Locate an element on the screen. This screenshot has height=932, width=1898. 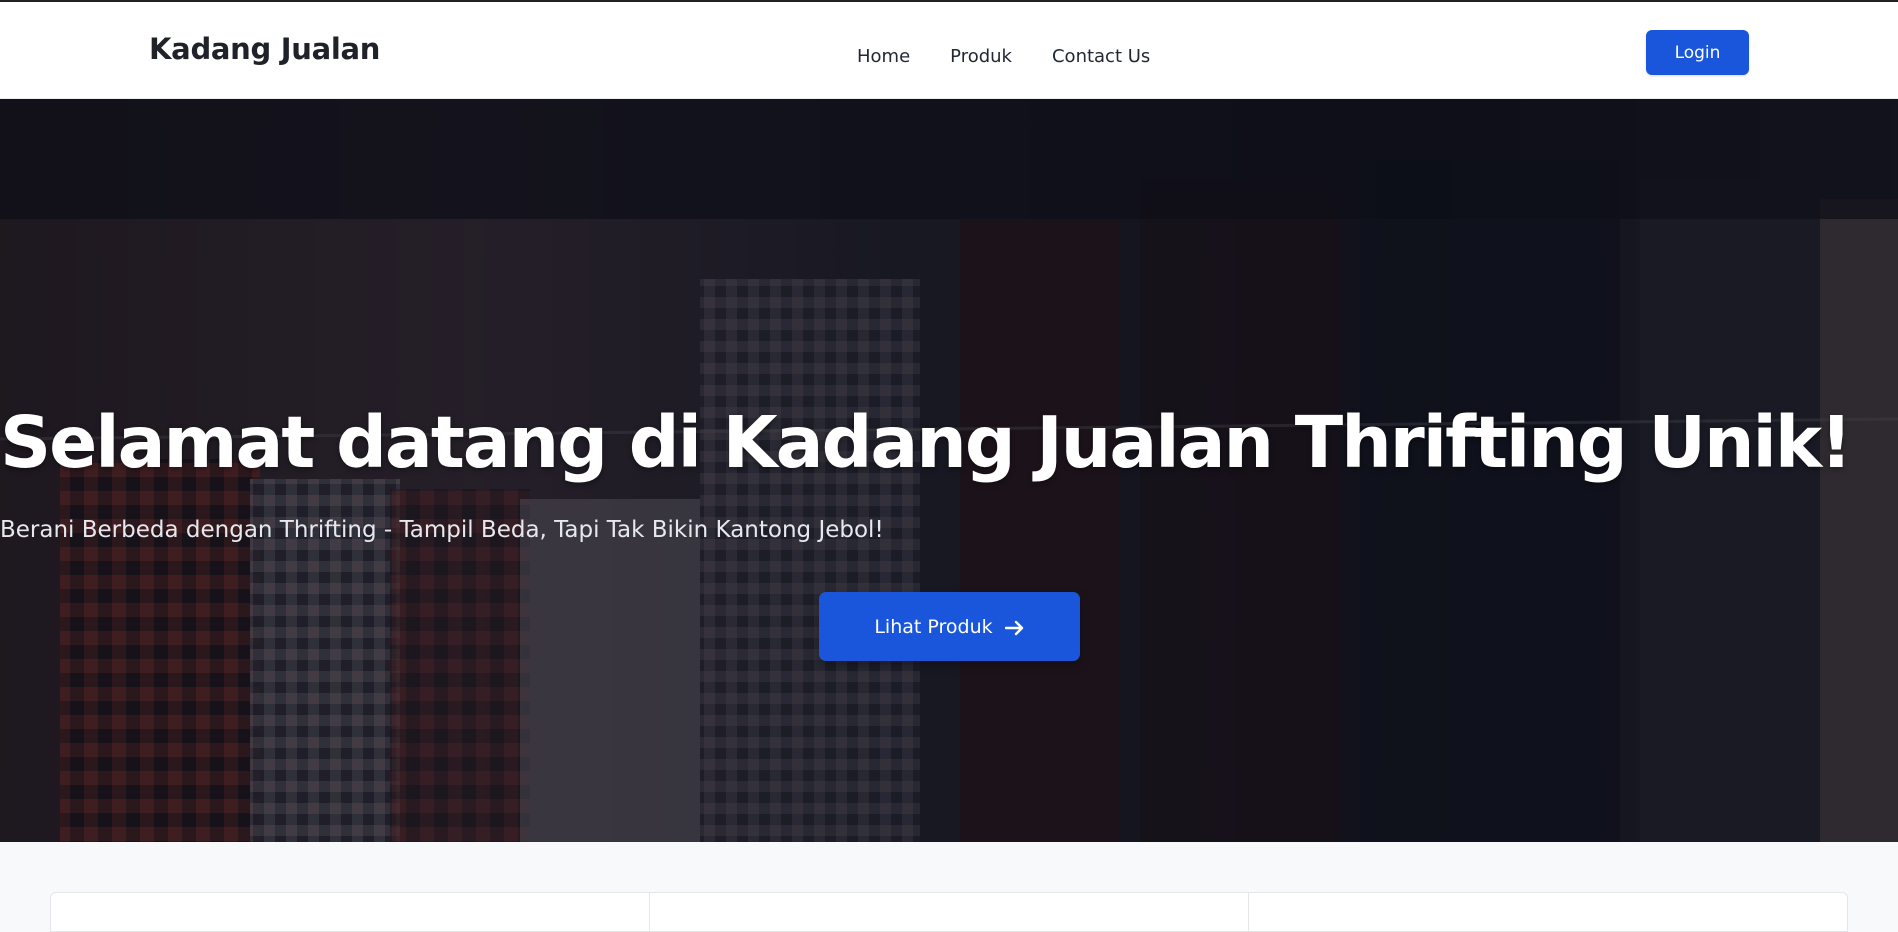
nav-link-produk: Produk is located at coordinates (981, 56).